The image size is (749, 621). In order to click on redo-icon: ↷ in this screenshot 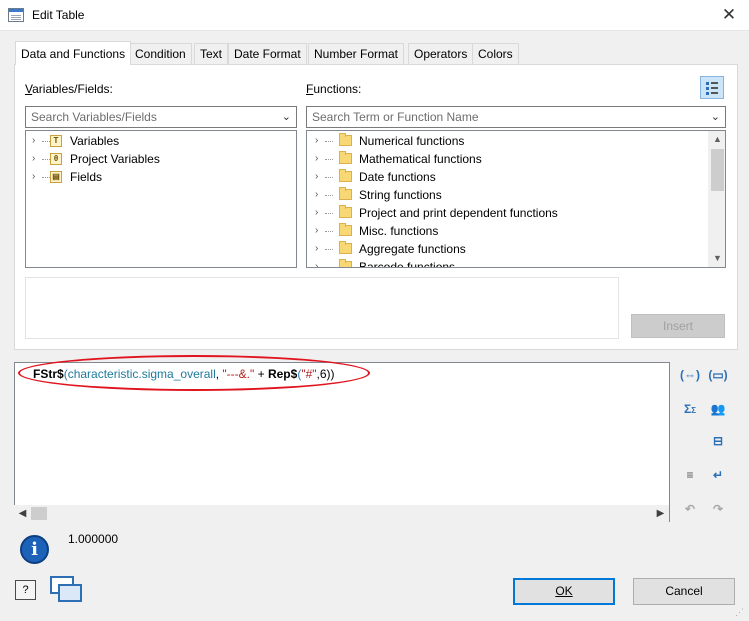, I will do `click(718, 509)`.